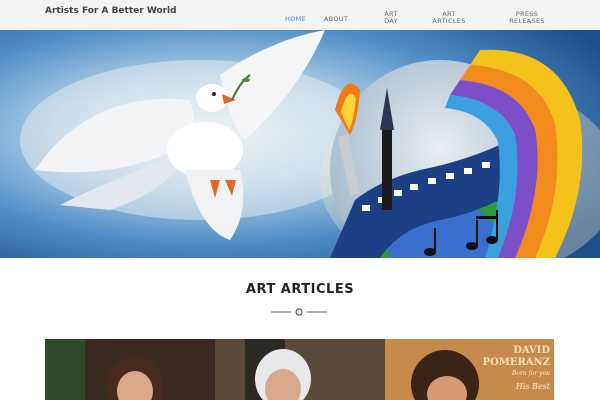  I want to click on nav-home: HOME, so click(295, 19).